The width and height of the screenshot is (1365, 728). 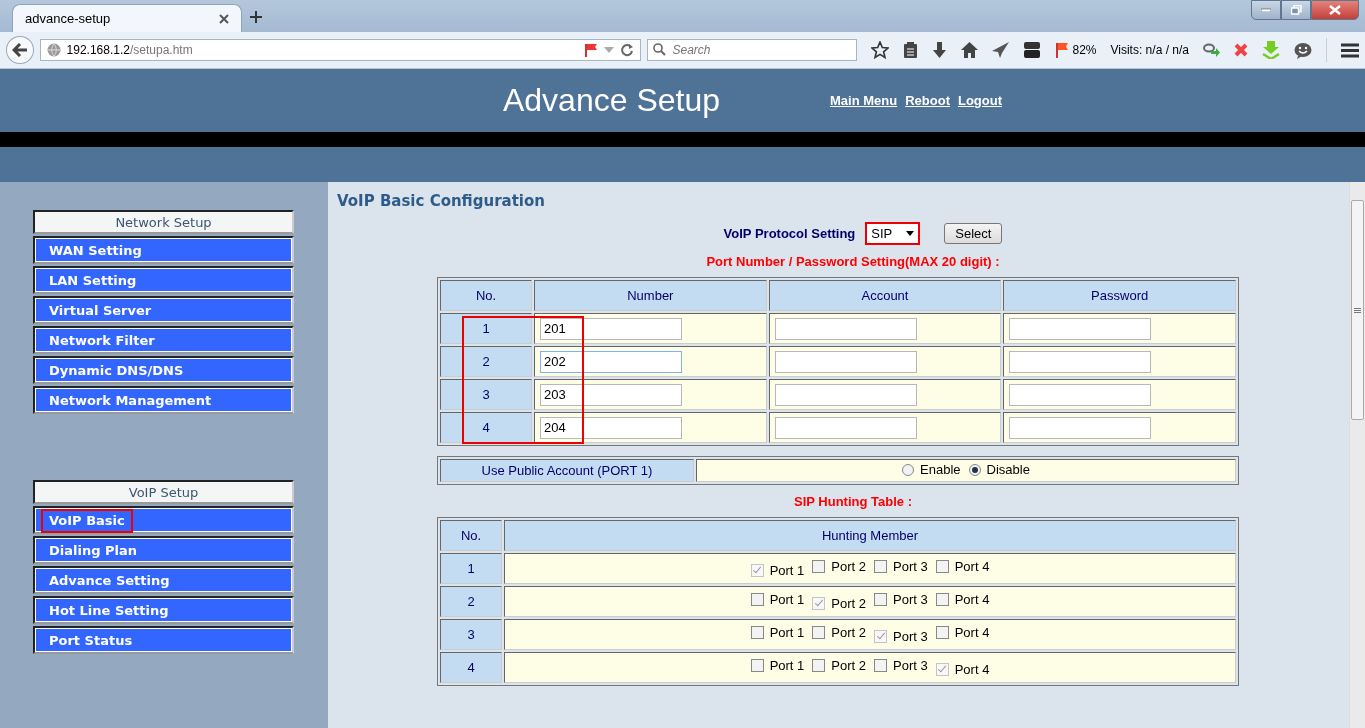 What do you see at coordinates (611, 100) in the screenshot?
I see `page-title: Advance Setup` at bounding box center [611, 100].